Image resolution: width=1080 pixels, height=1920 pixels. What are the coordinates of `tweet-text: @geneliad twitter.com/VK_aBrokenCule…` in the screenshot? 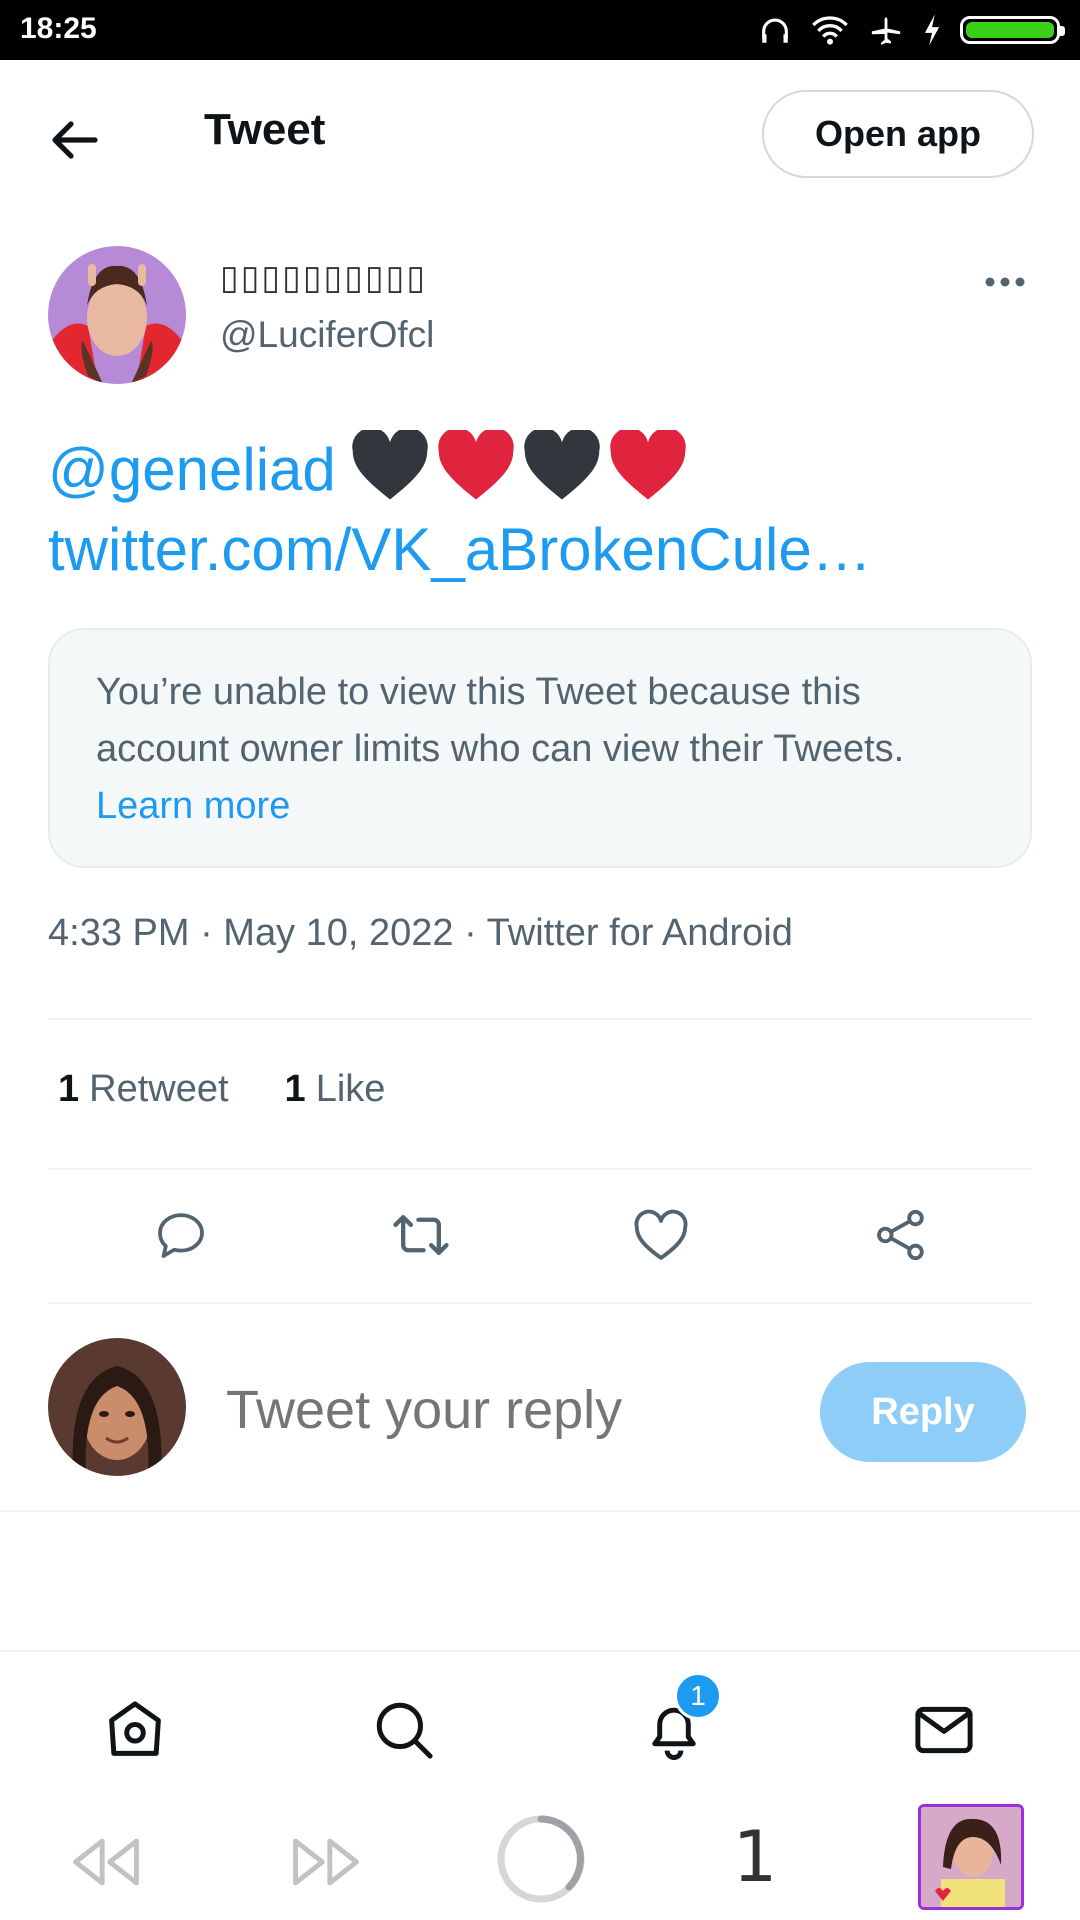 It's located at (543, 510).